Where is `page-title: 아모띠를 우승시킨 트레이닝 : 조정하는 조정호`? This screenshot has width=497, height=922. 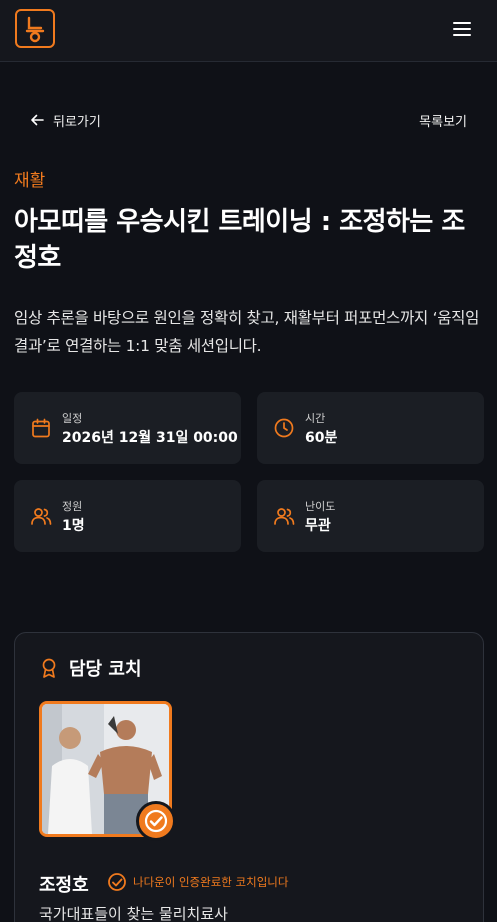 page-title: 아모띠를 우승시킨 트레이닝 : 조정하는 조정호 is located at coordinates (239, 240).